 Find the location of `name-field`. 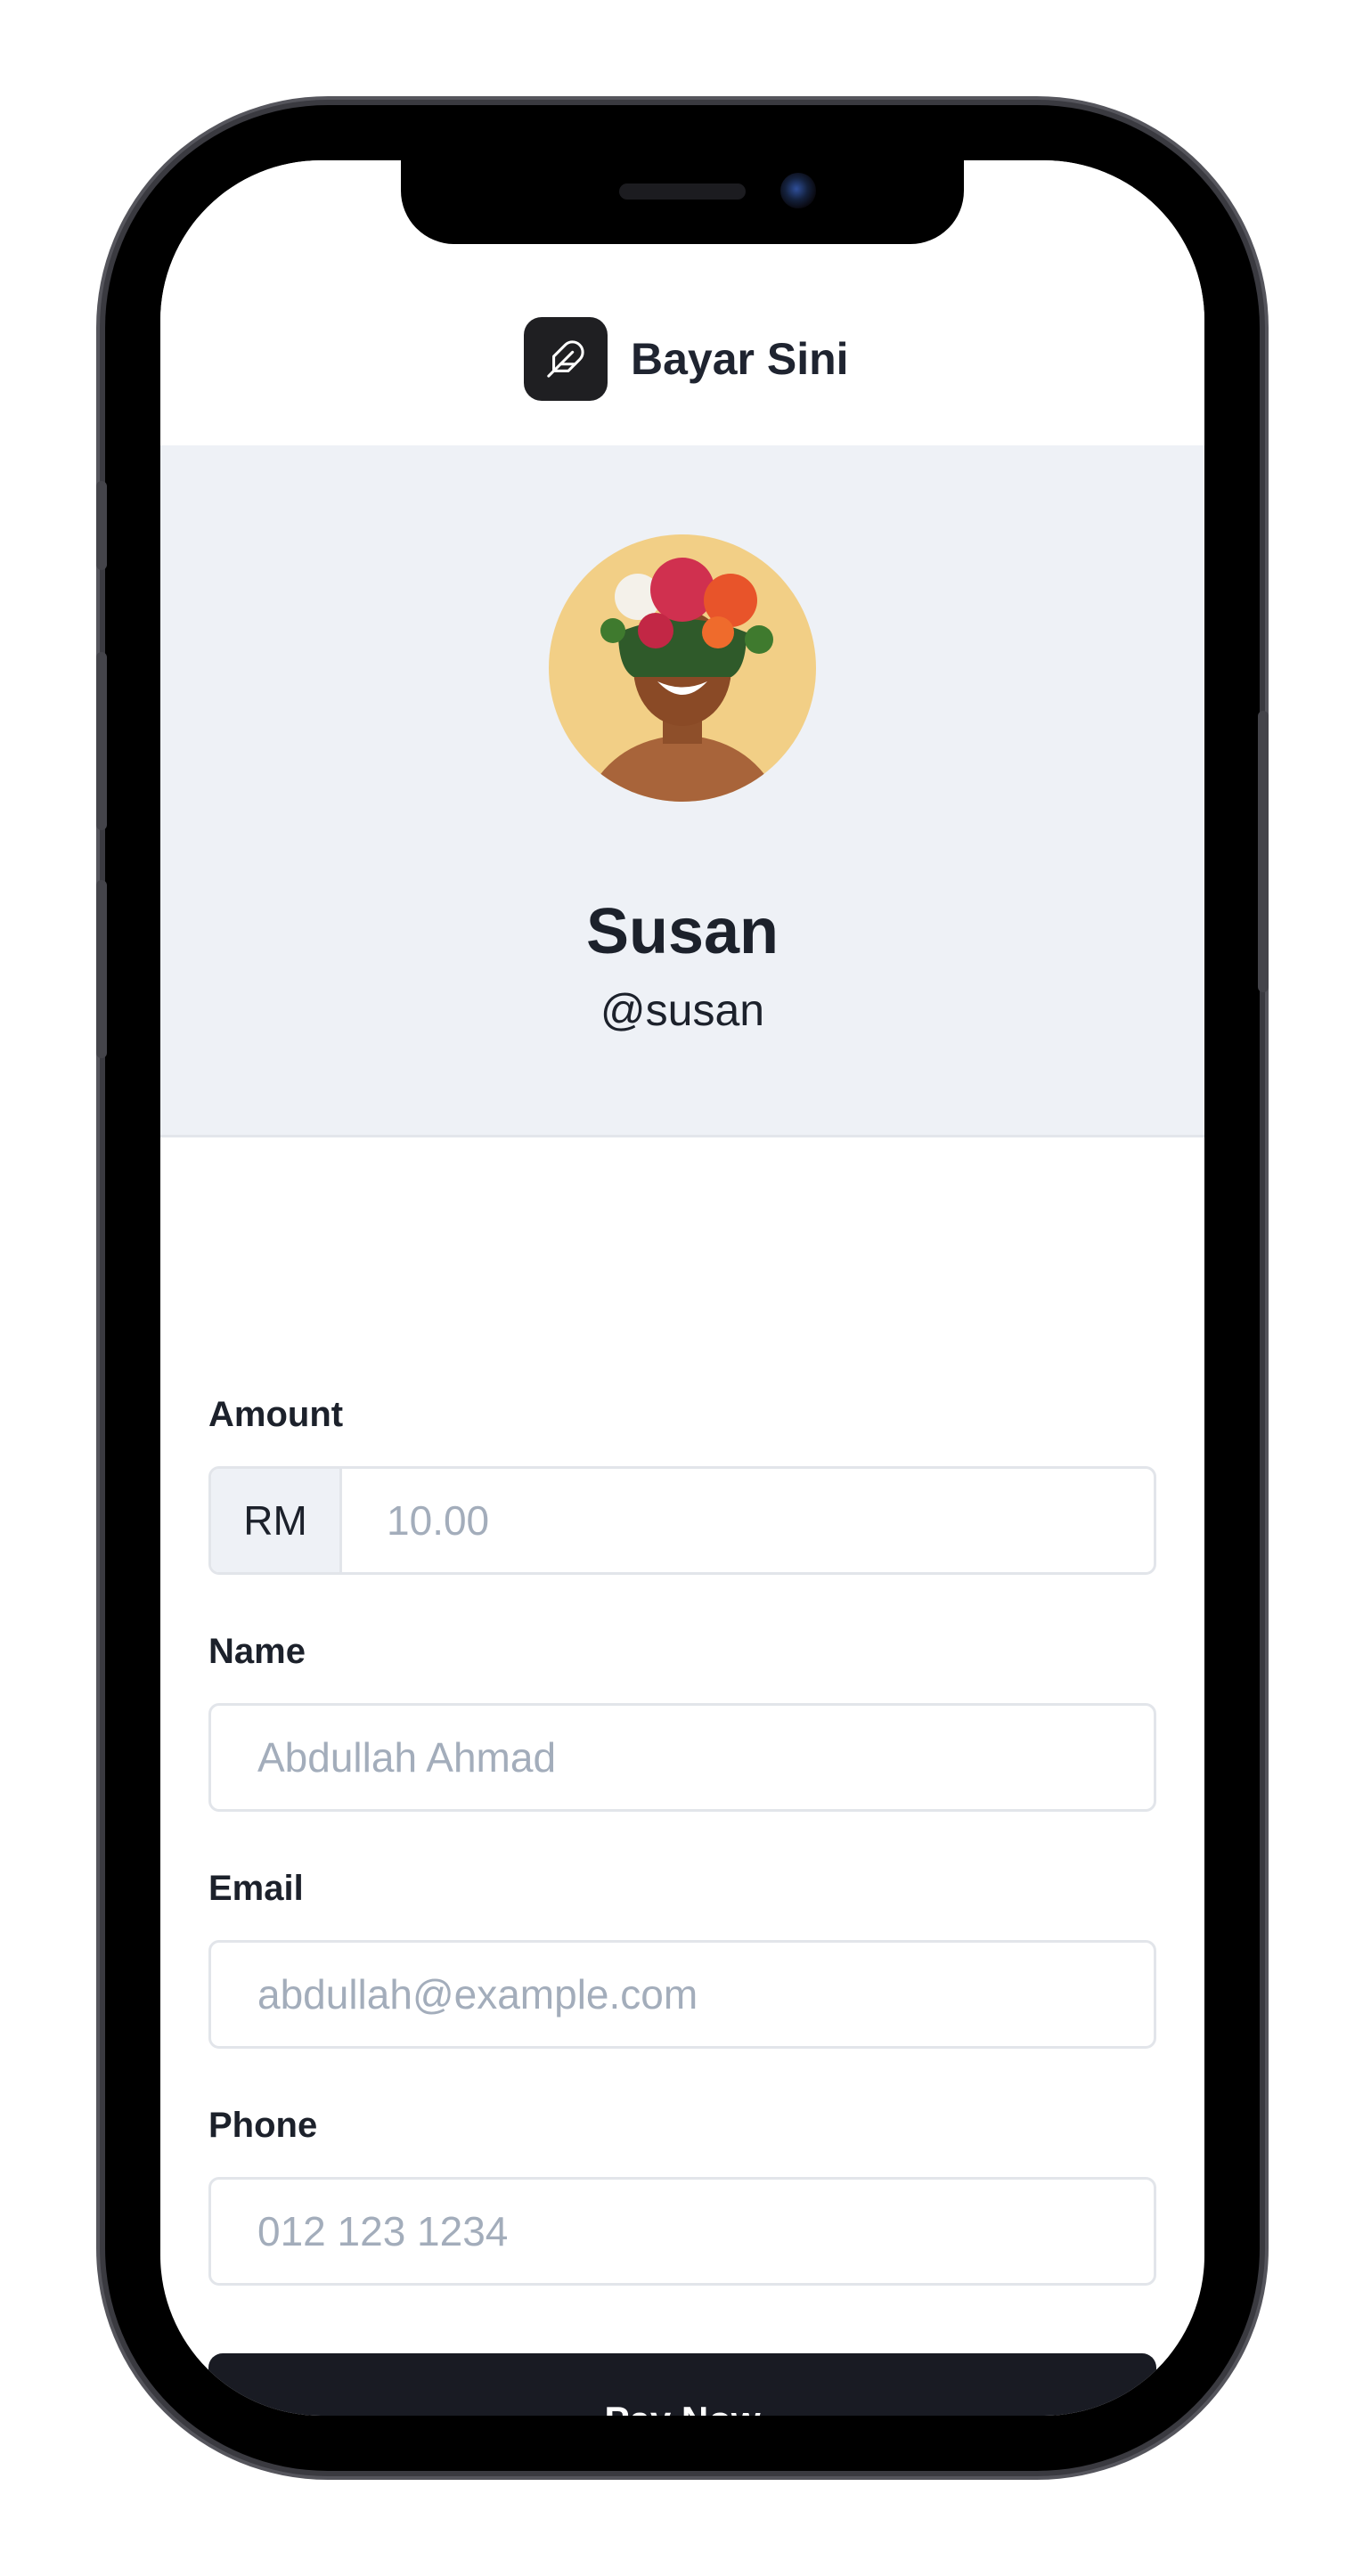

name-field is located at coordinates (682, 1757).